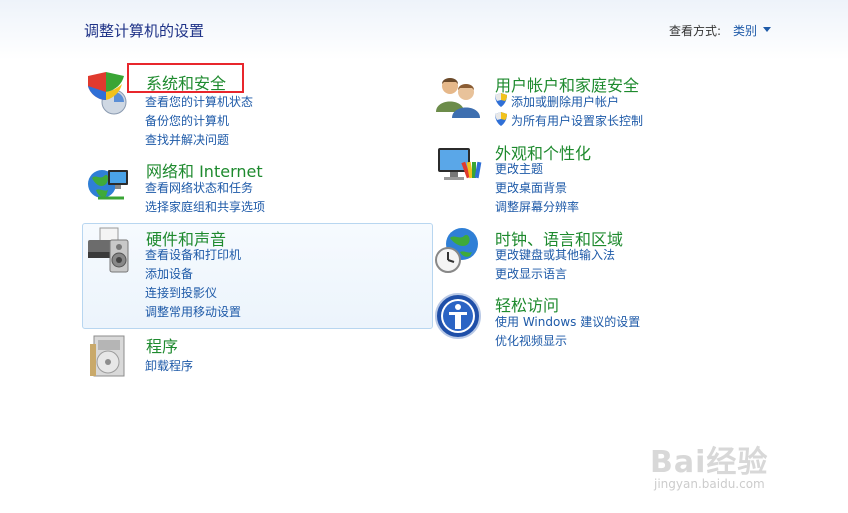 This screenshot has width=848, height=513. What do you see at coordinates (537, 206) in the screenshot?
I see `link-adjust-resolution: 调整屏幕分辨率` at bounding box center [537, 206].